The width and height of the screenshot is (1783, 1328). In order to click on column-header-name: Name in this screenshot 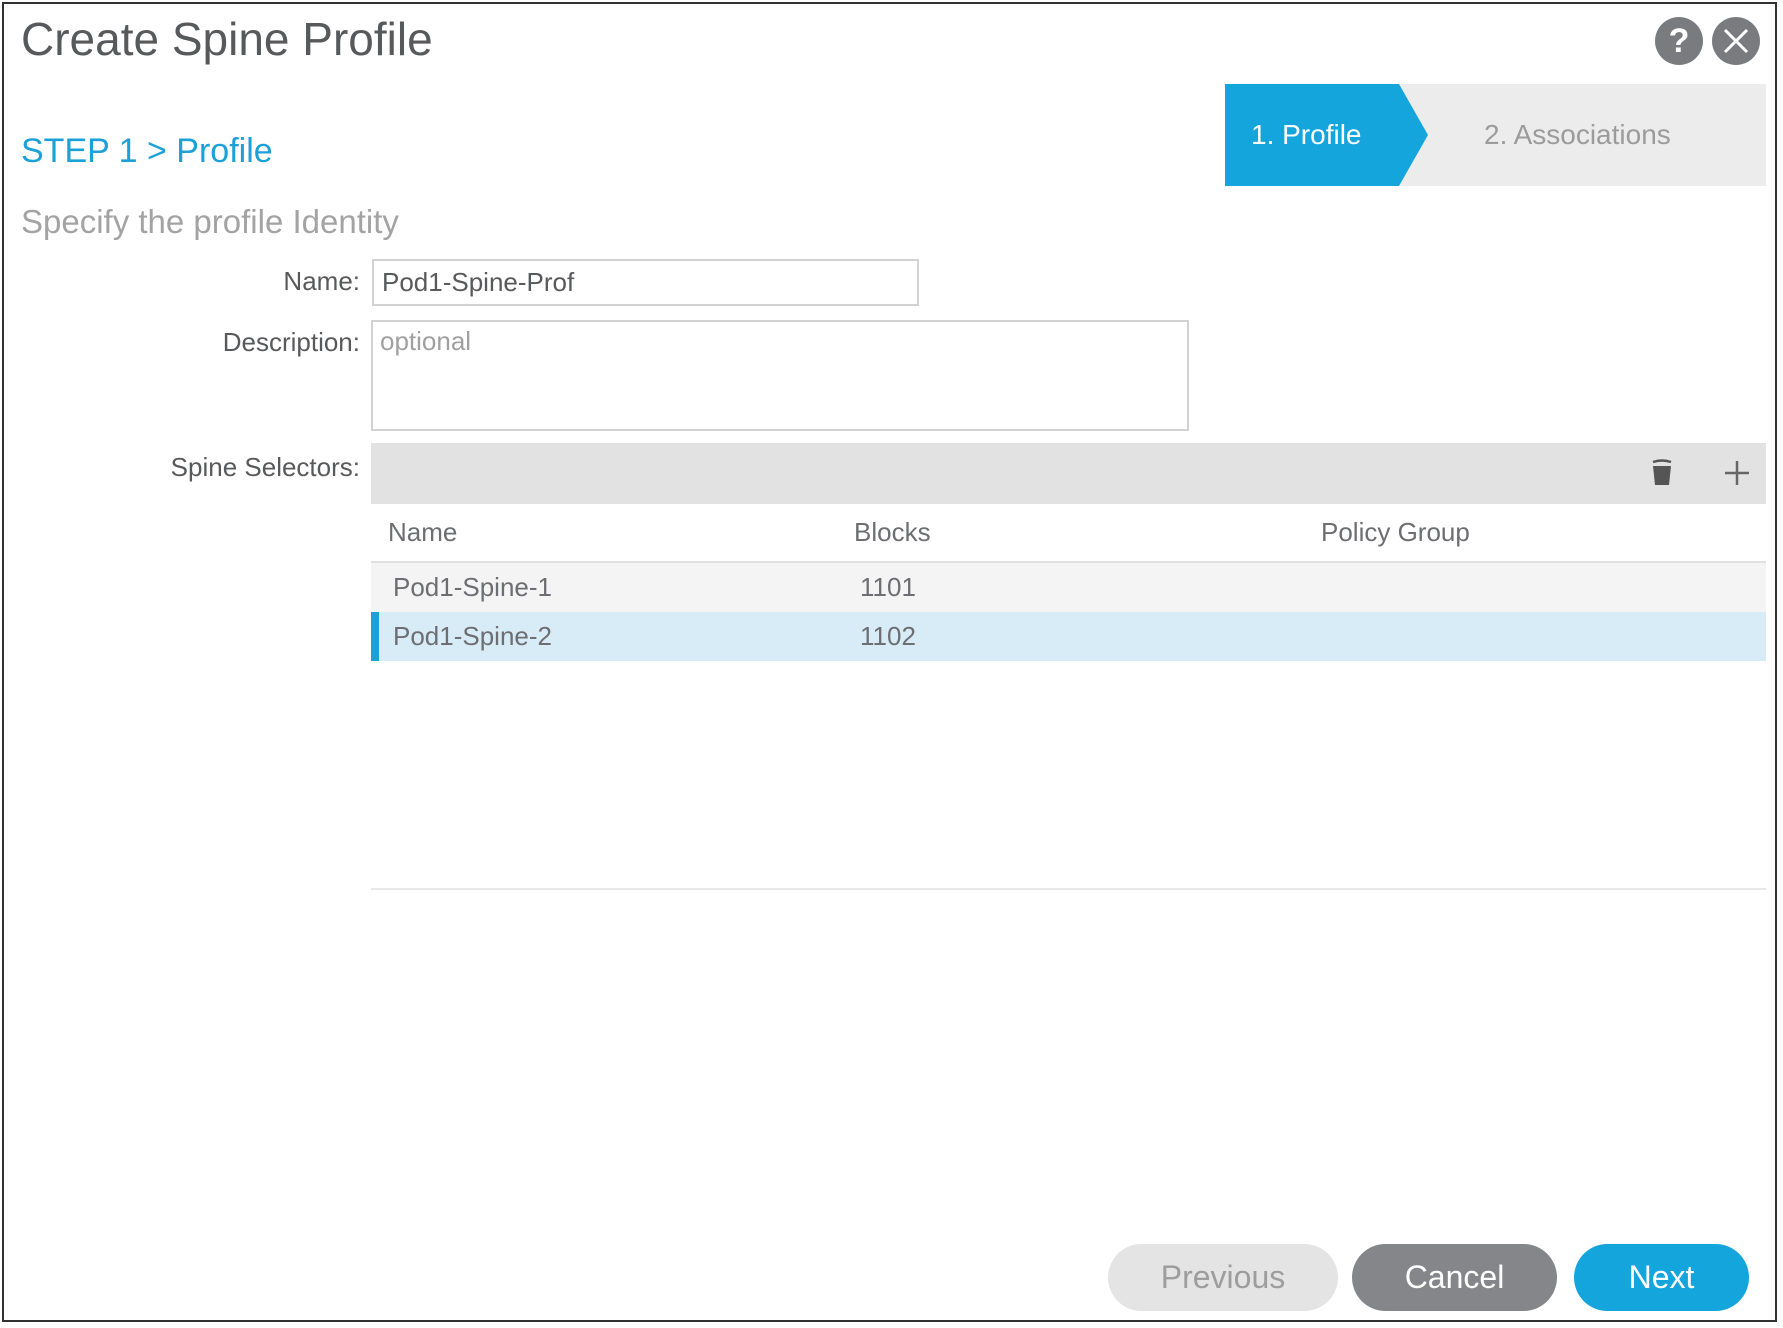, I will do `click(422, 532)`.